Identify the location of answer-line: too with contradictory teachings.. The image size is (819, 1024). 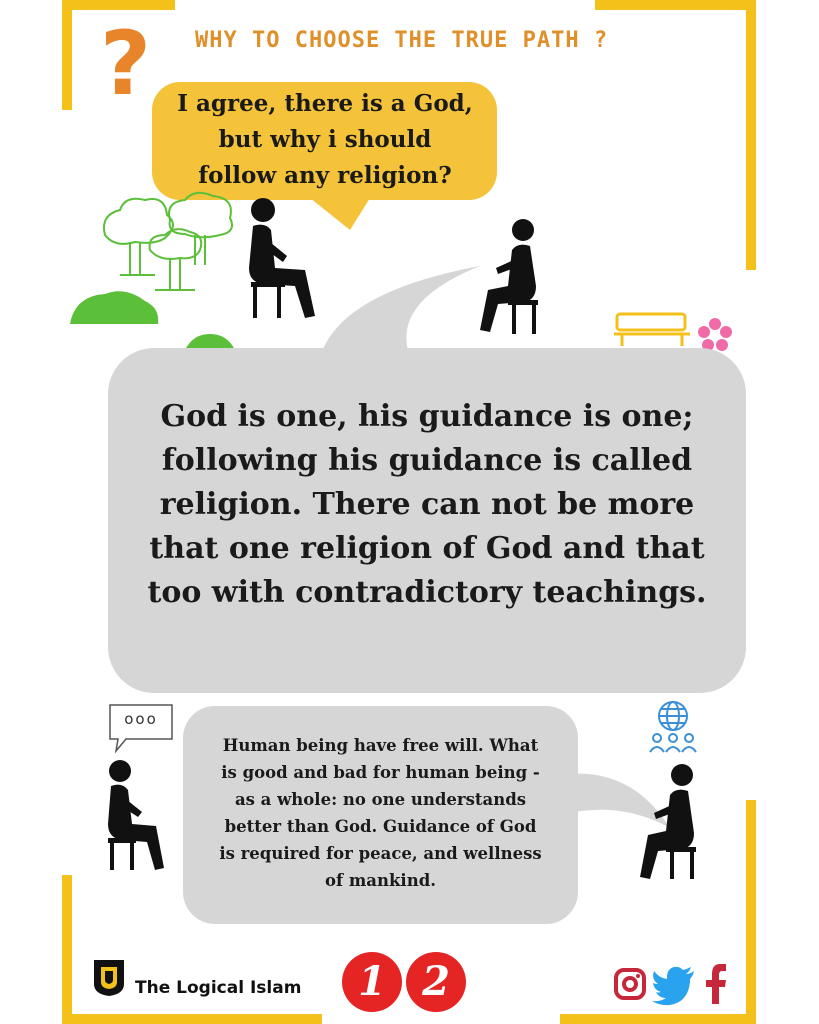
(427, 592).